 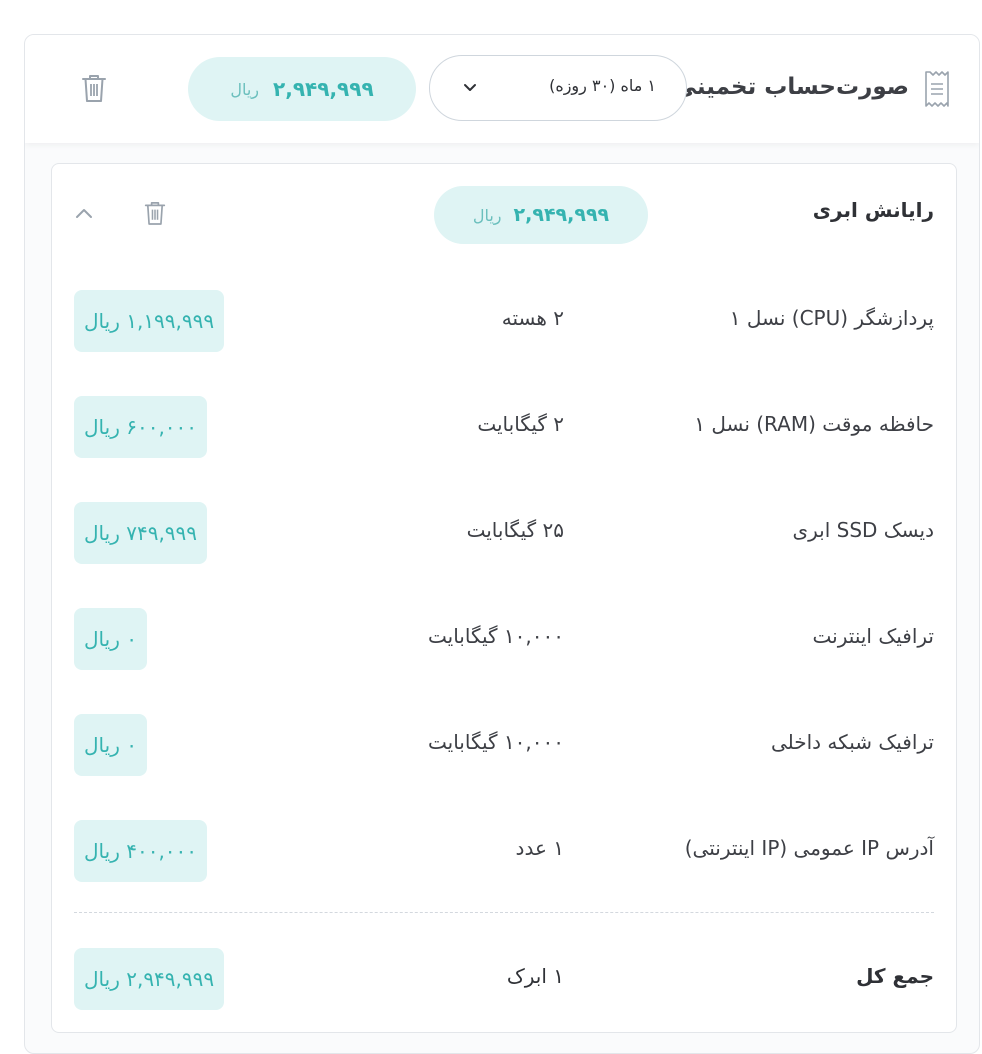 What do you see at coordinates (535, 976) in the screenshot?
I see `grand-total-quantity: ۱ ابرک` at bounding box center [535, 976].